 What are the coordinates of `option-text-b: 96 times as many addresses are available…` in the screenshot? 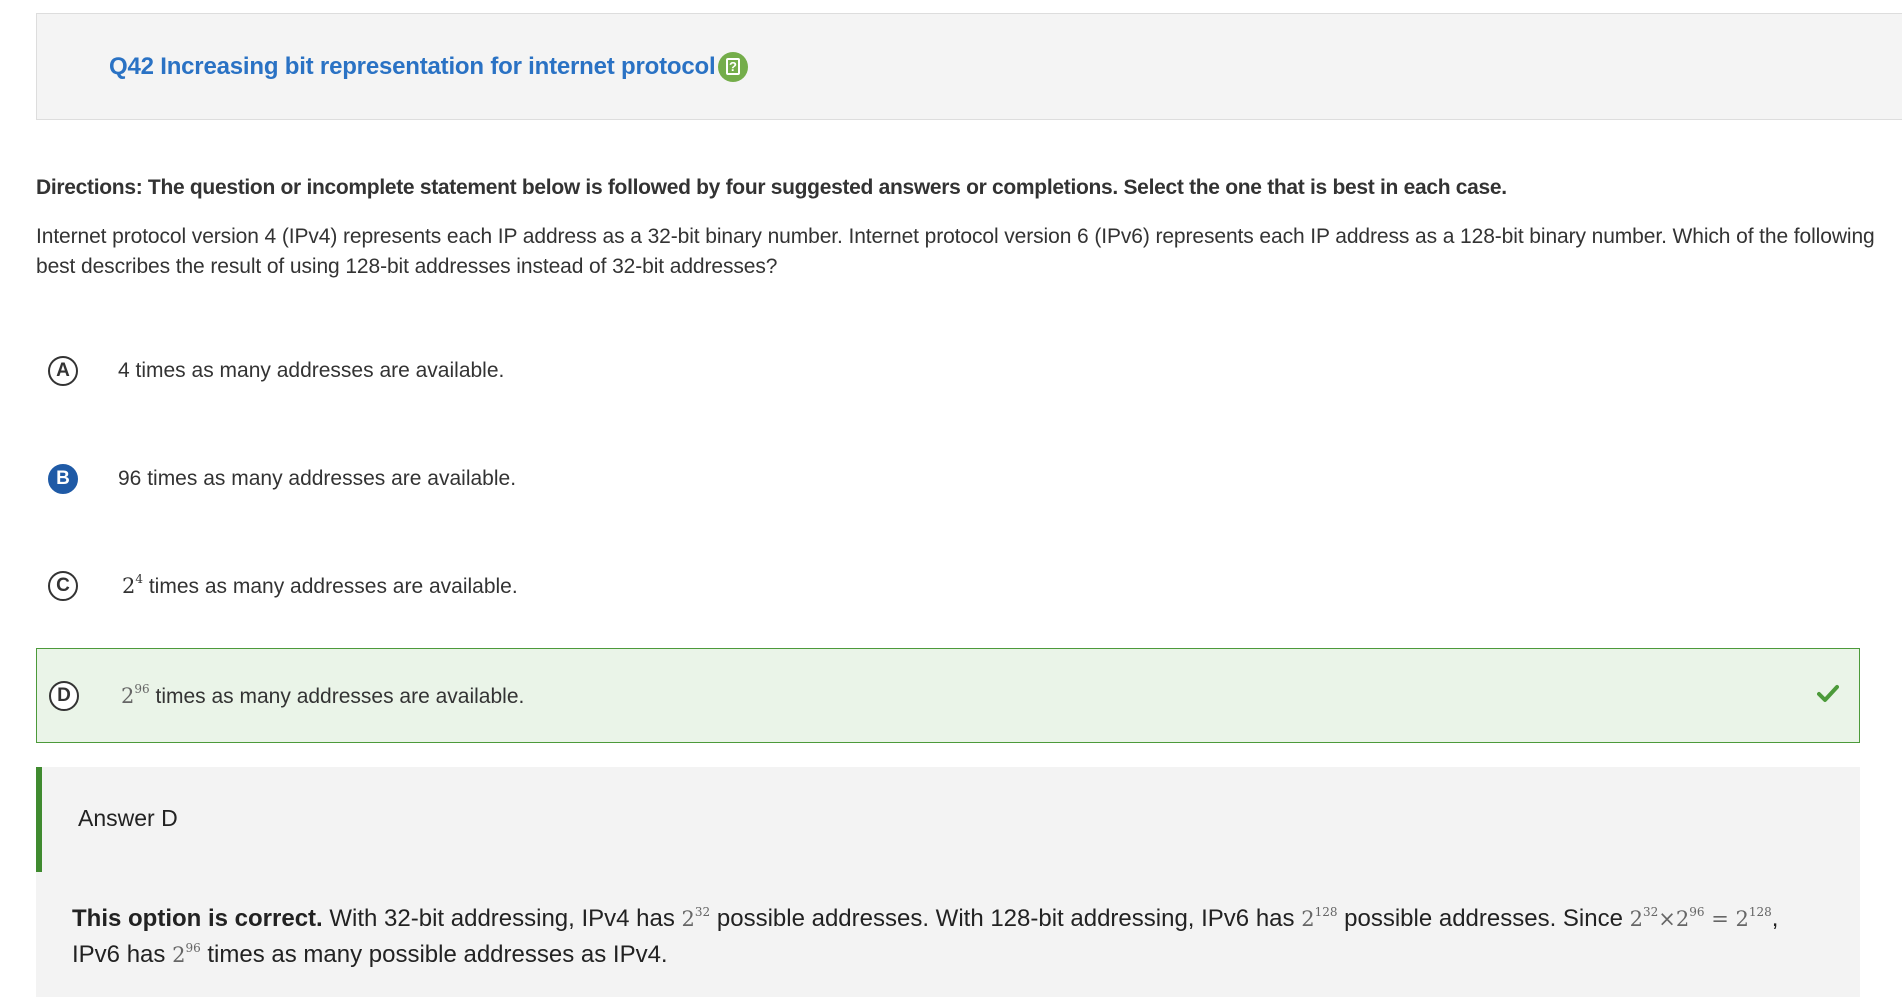 It's located at (317, 478).